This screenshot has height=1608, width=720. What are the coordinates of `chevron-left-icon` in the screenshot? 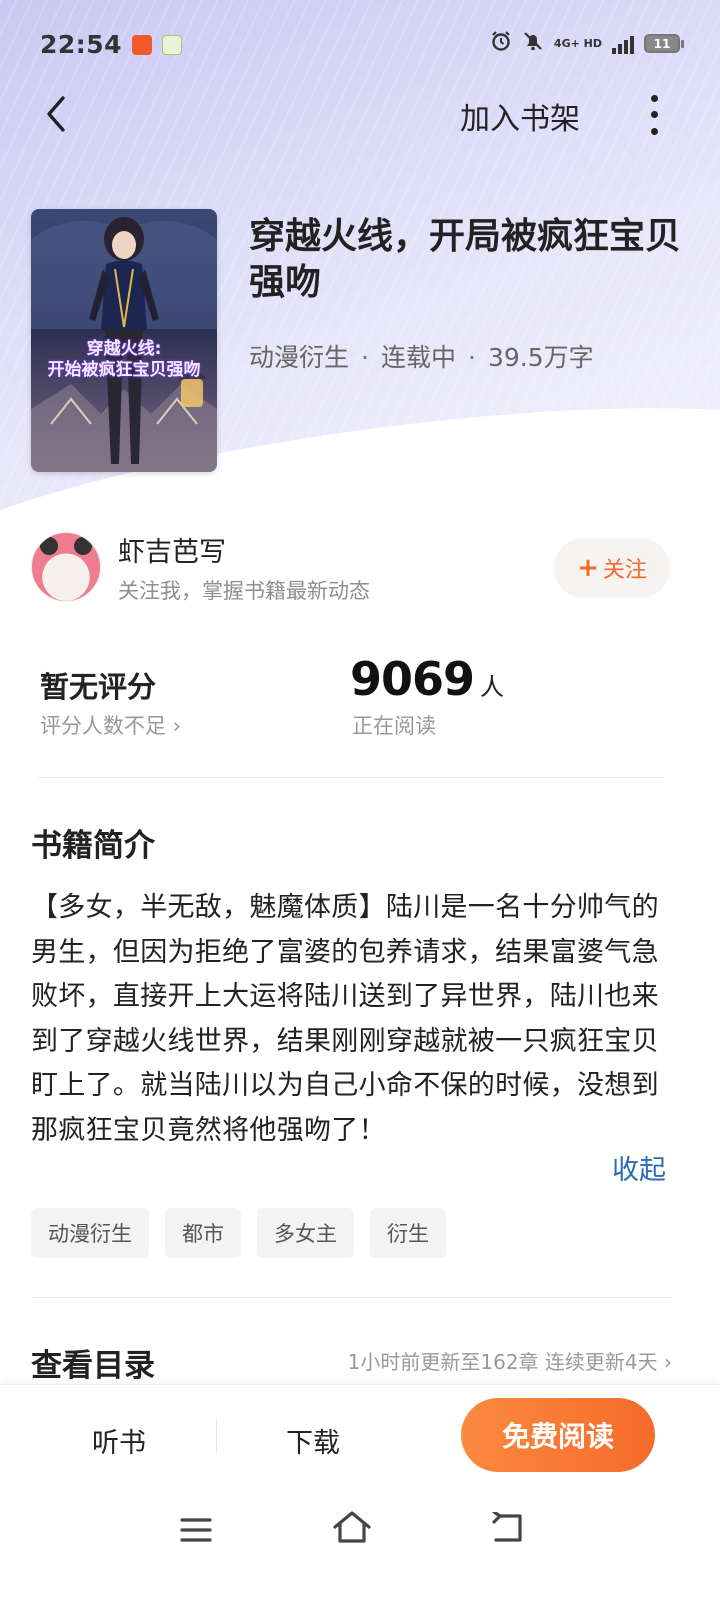 It's located at (56, 114).